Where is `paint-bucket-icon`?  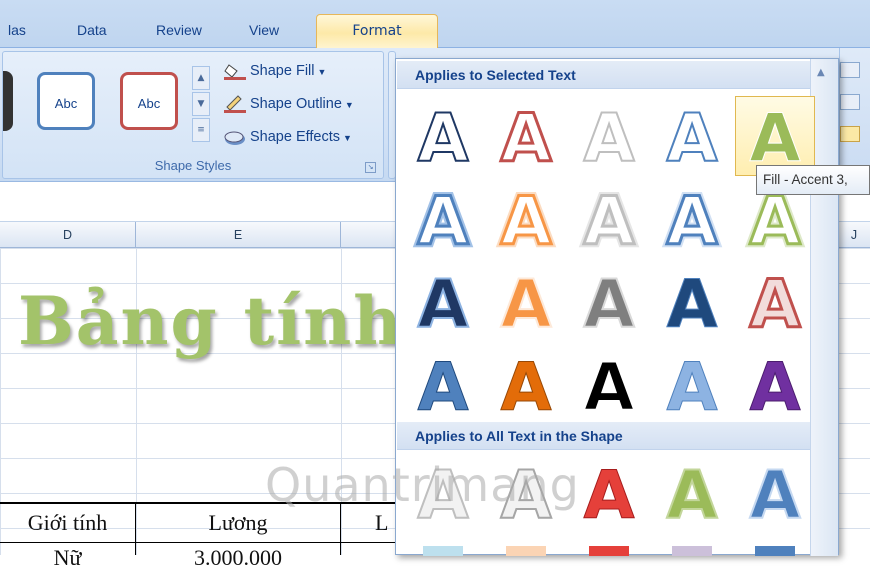
paint-bucket-icon is located at coordinates (235, 71).